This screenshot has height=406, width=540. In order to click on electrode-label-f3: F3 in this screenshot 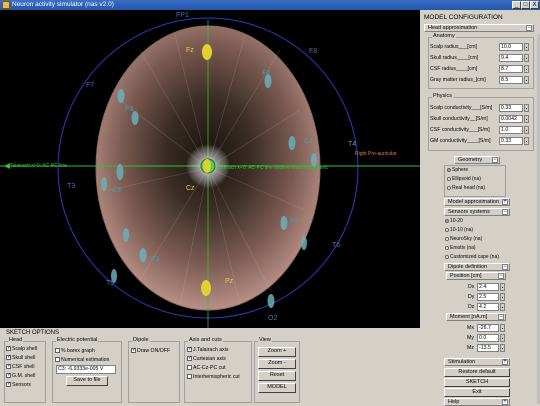, I will do `click(129, 109)`.